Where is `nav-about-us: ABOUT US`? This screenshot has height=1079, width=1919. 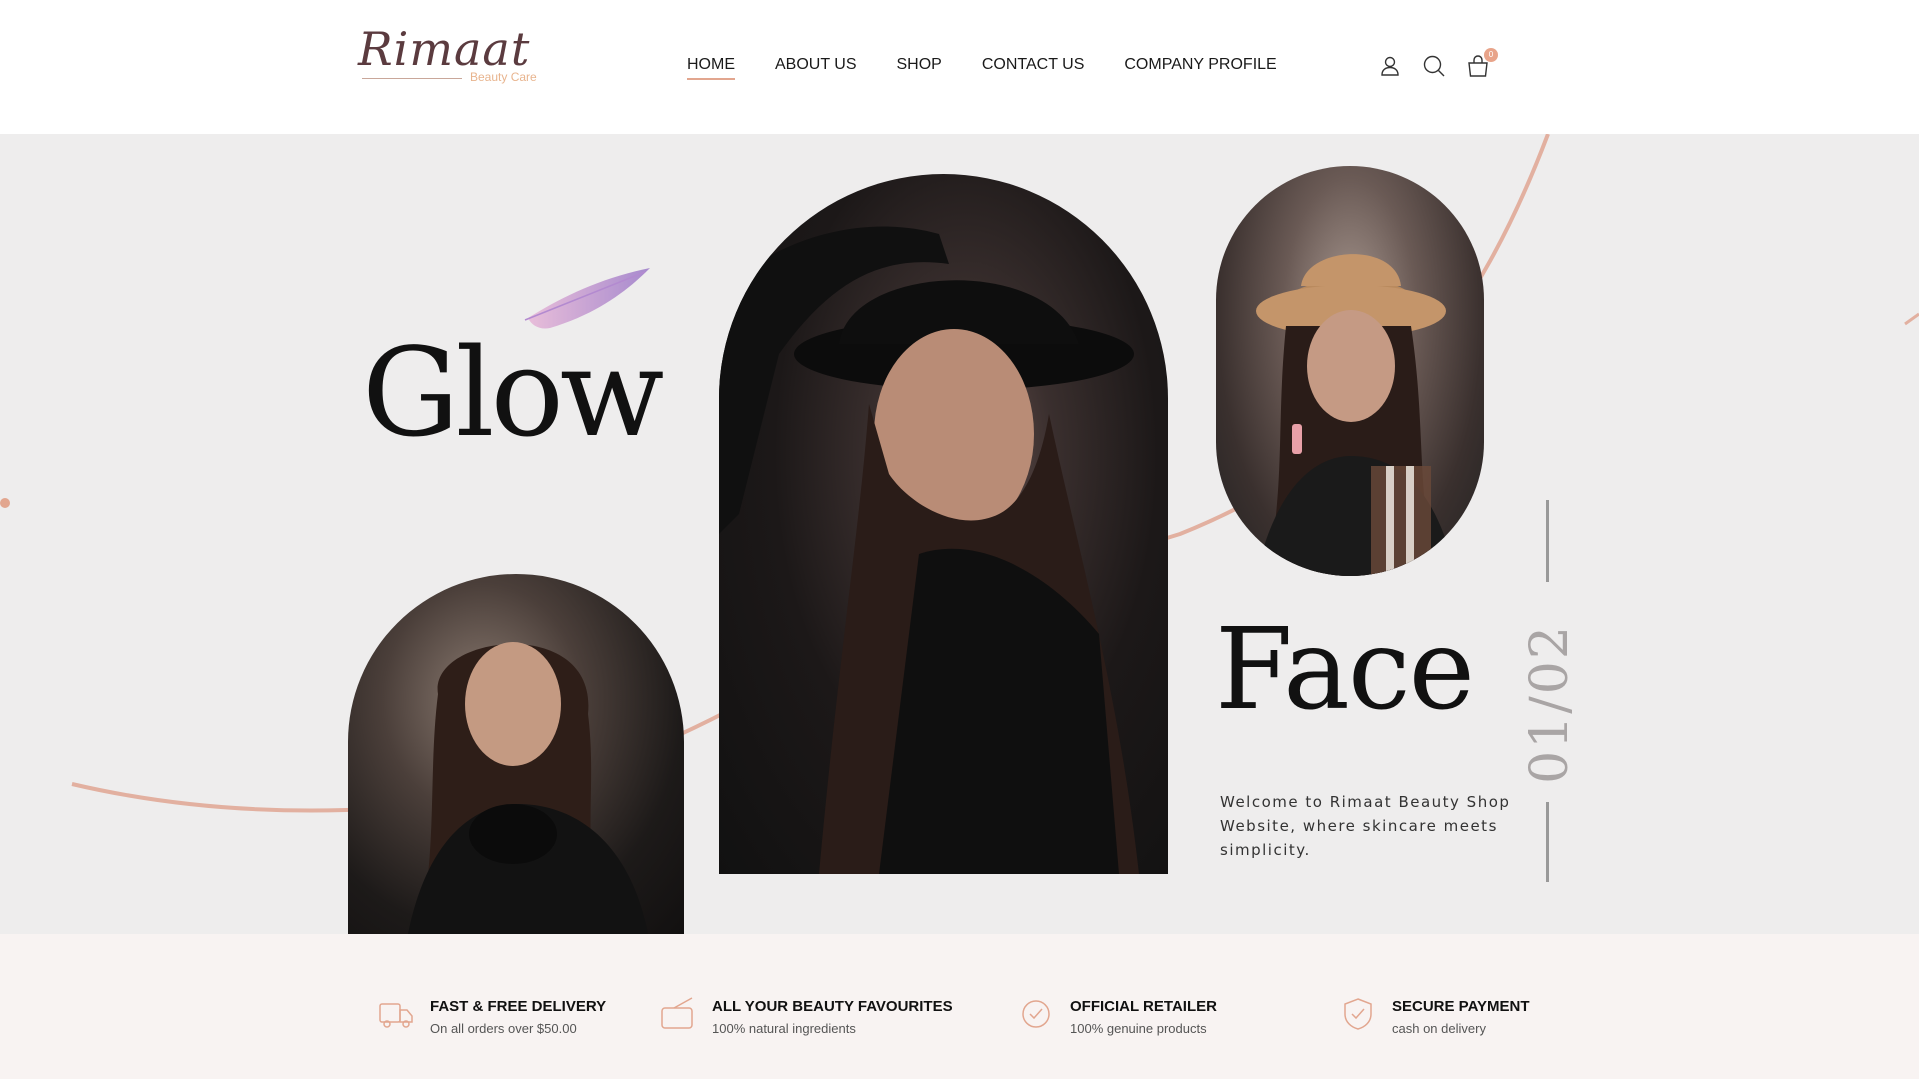
nav-about-us: ABOUT US is located at coordinates (816, 68).